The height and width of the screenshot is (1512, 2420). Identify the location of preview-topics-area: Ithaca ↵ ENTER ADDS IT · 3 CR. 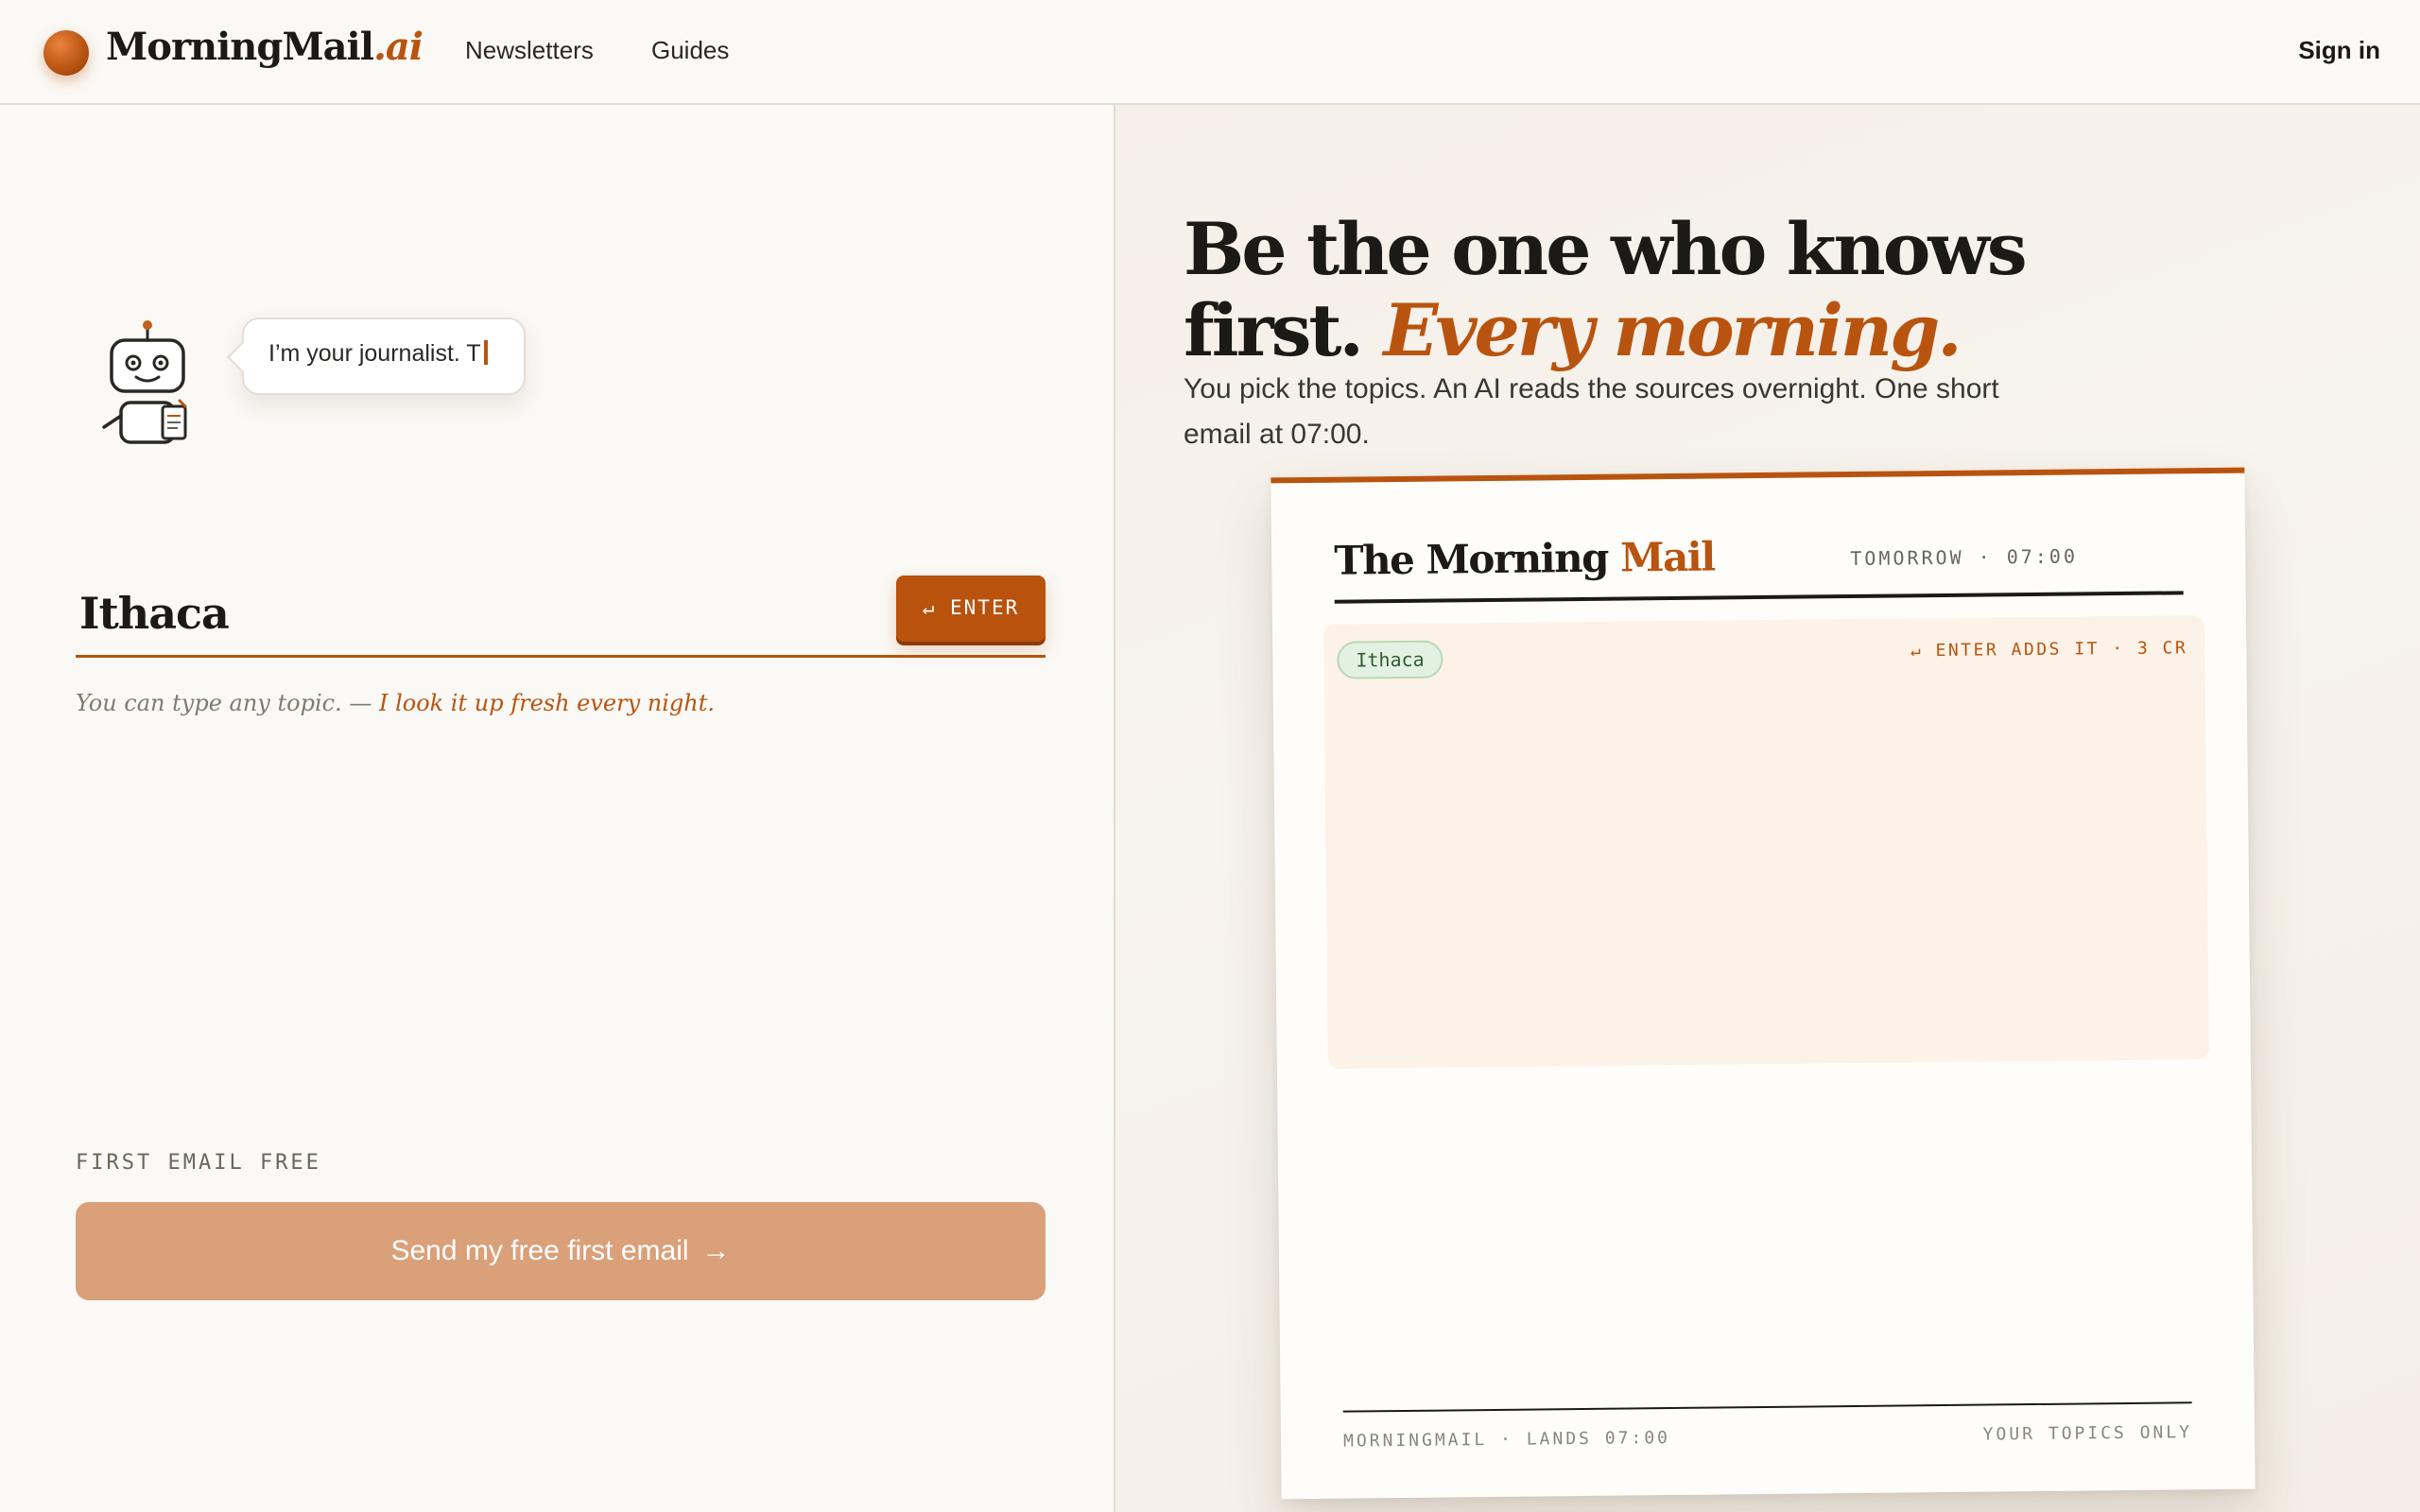
(1765, 842).